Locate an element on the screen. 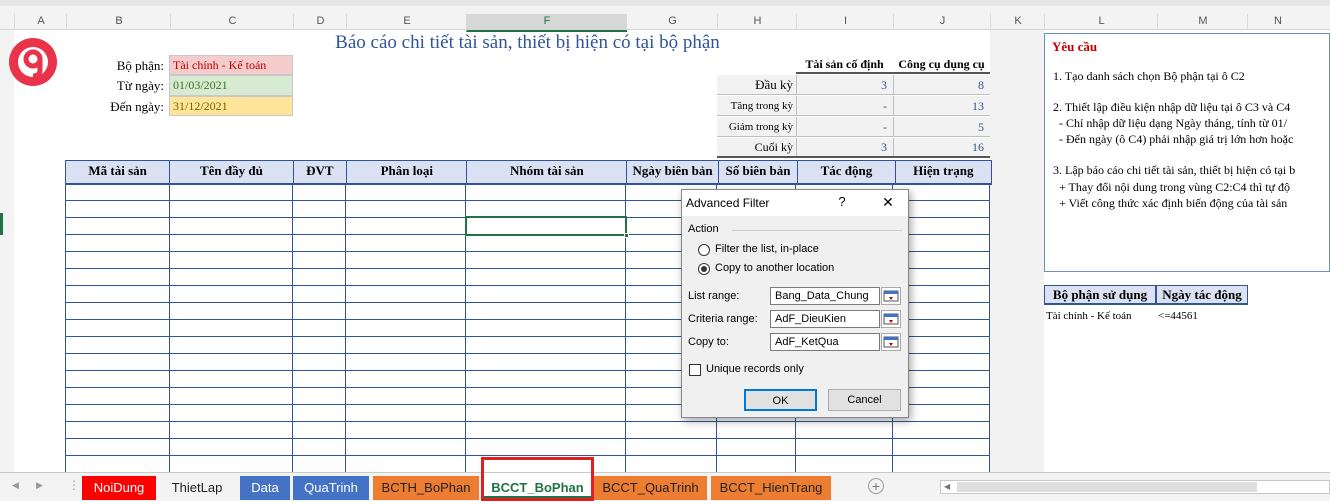  column-header-M: M is located at coordinates (1202, 22).